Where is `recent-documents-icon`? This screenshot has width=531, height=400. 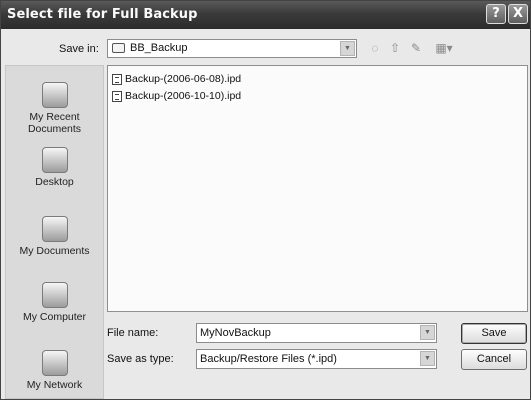 recent-documents-icon is located at coordinates (54, 95).